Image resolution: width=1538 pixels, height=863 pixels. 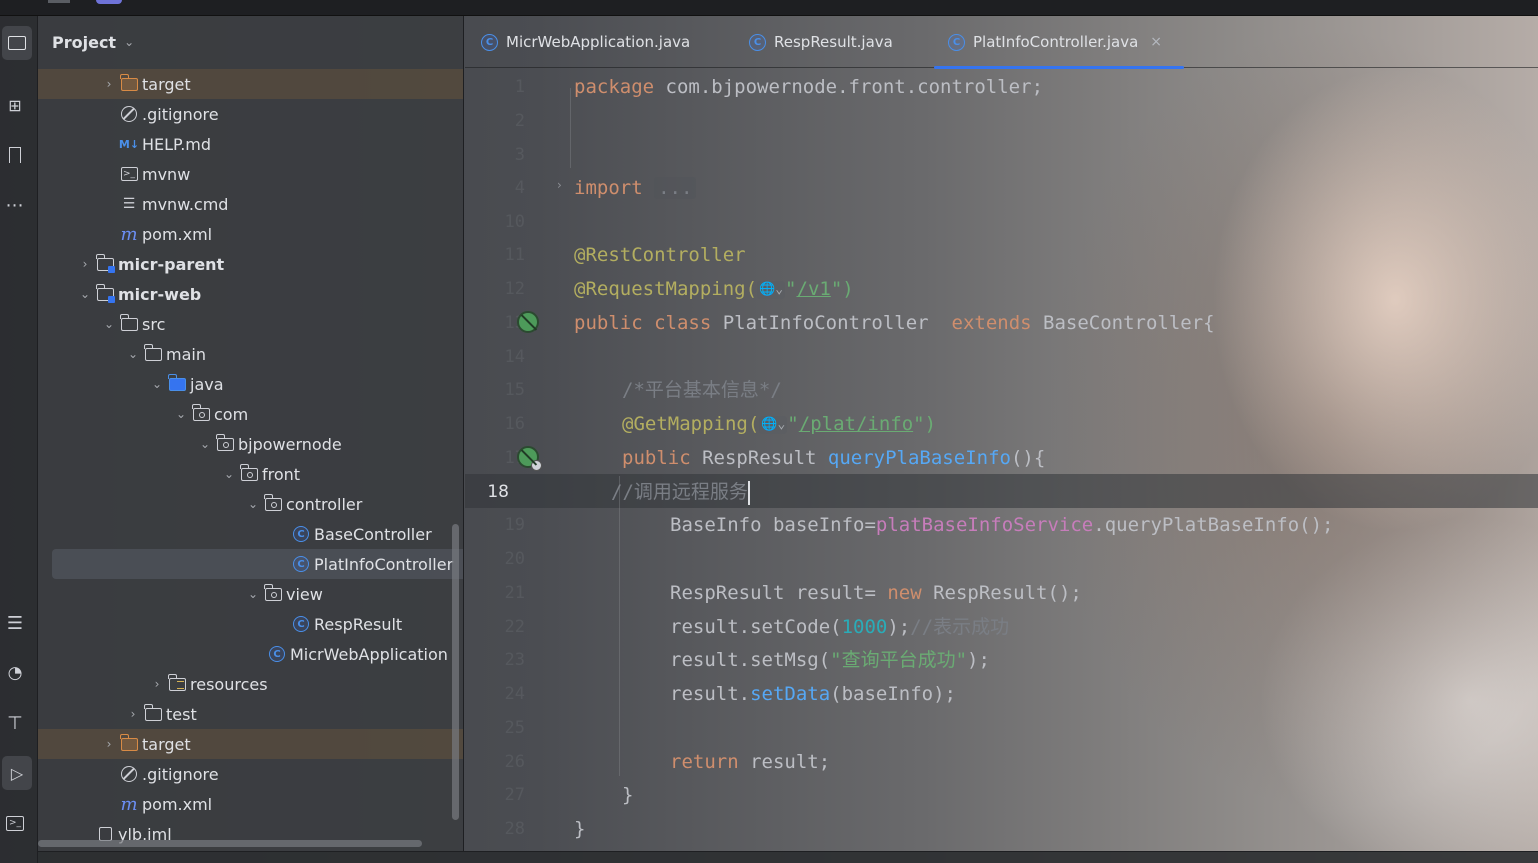 What do you see at coordinates (978, 660) in the screenshot?
I see `code-token: );` at bounding box center [978, 660].